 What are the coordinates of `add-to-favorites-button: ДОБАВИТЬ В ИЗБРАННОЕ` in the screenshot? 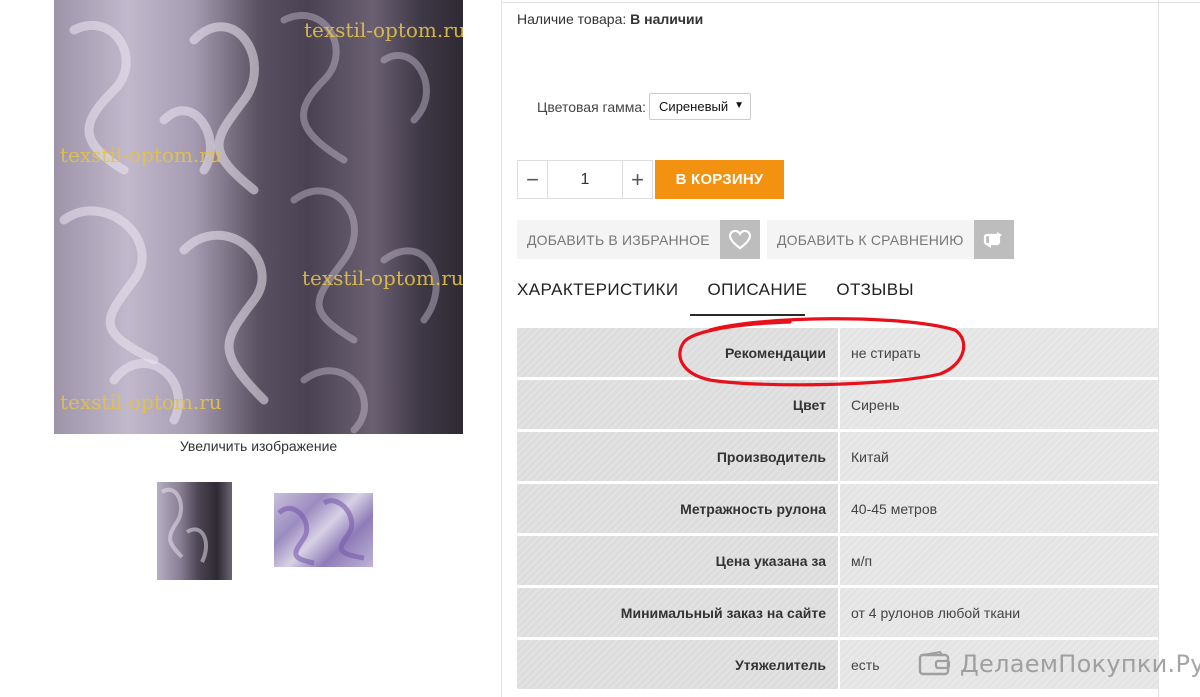 It's located at (638, 239).